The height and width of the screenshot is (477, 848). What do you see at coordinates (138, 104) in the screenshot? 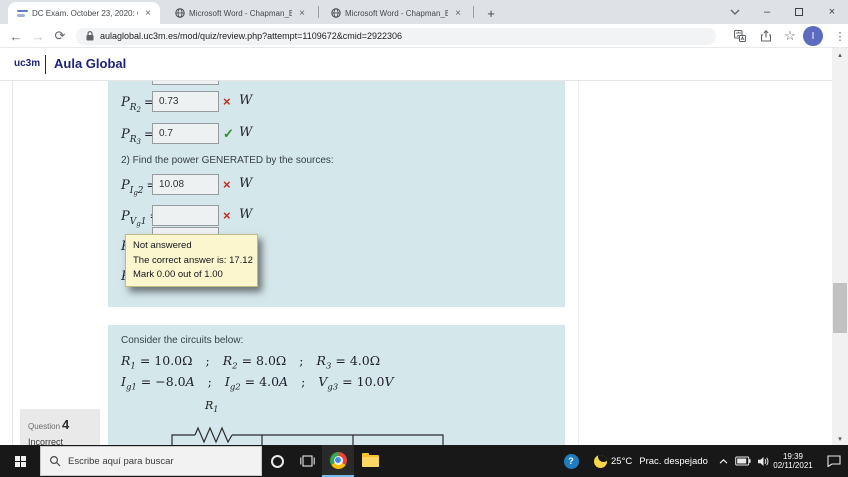
I see `formula-label: PR2=` at bounding box center [138, 104].